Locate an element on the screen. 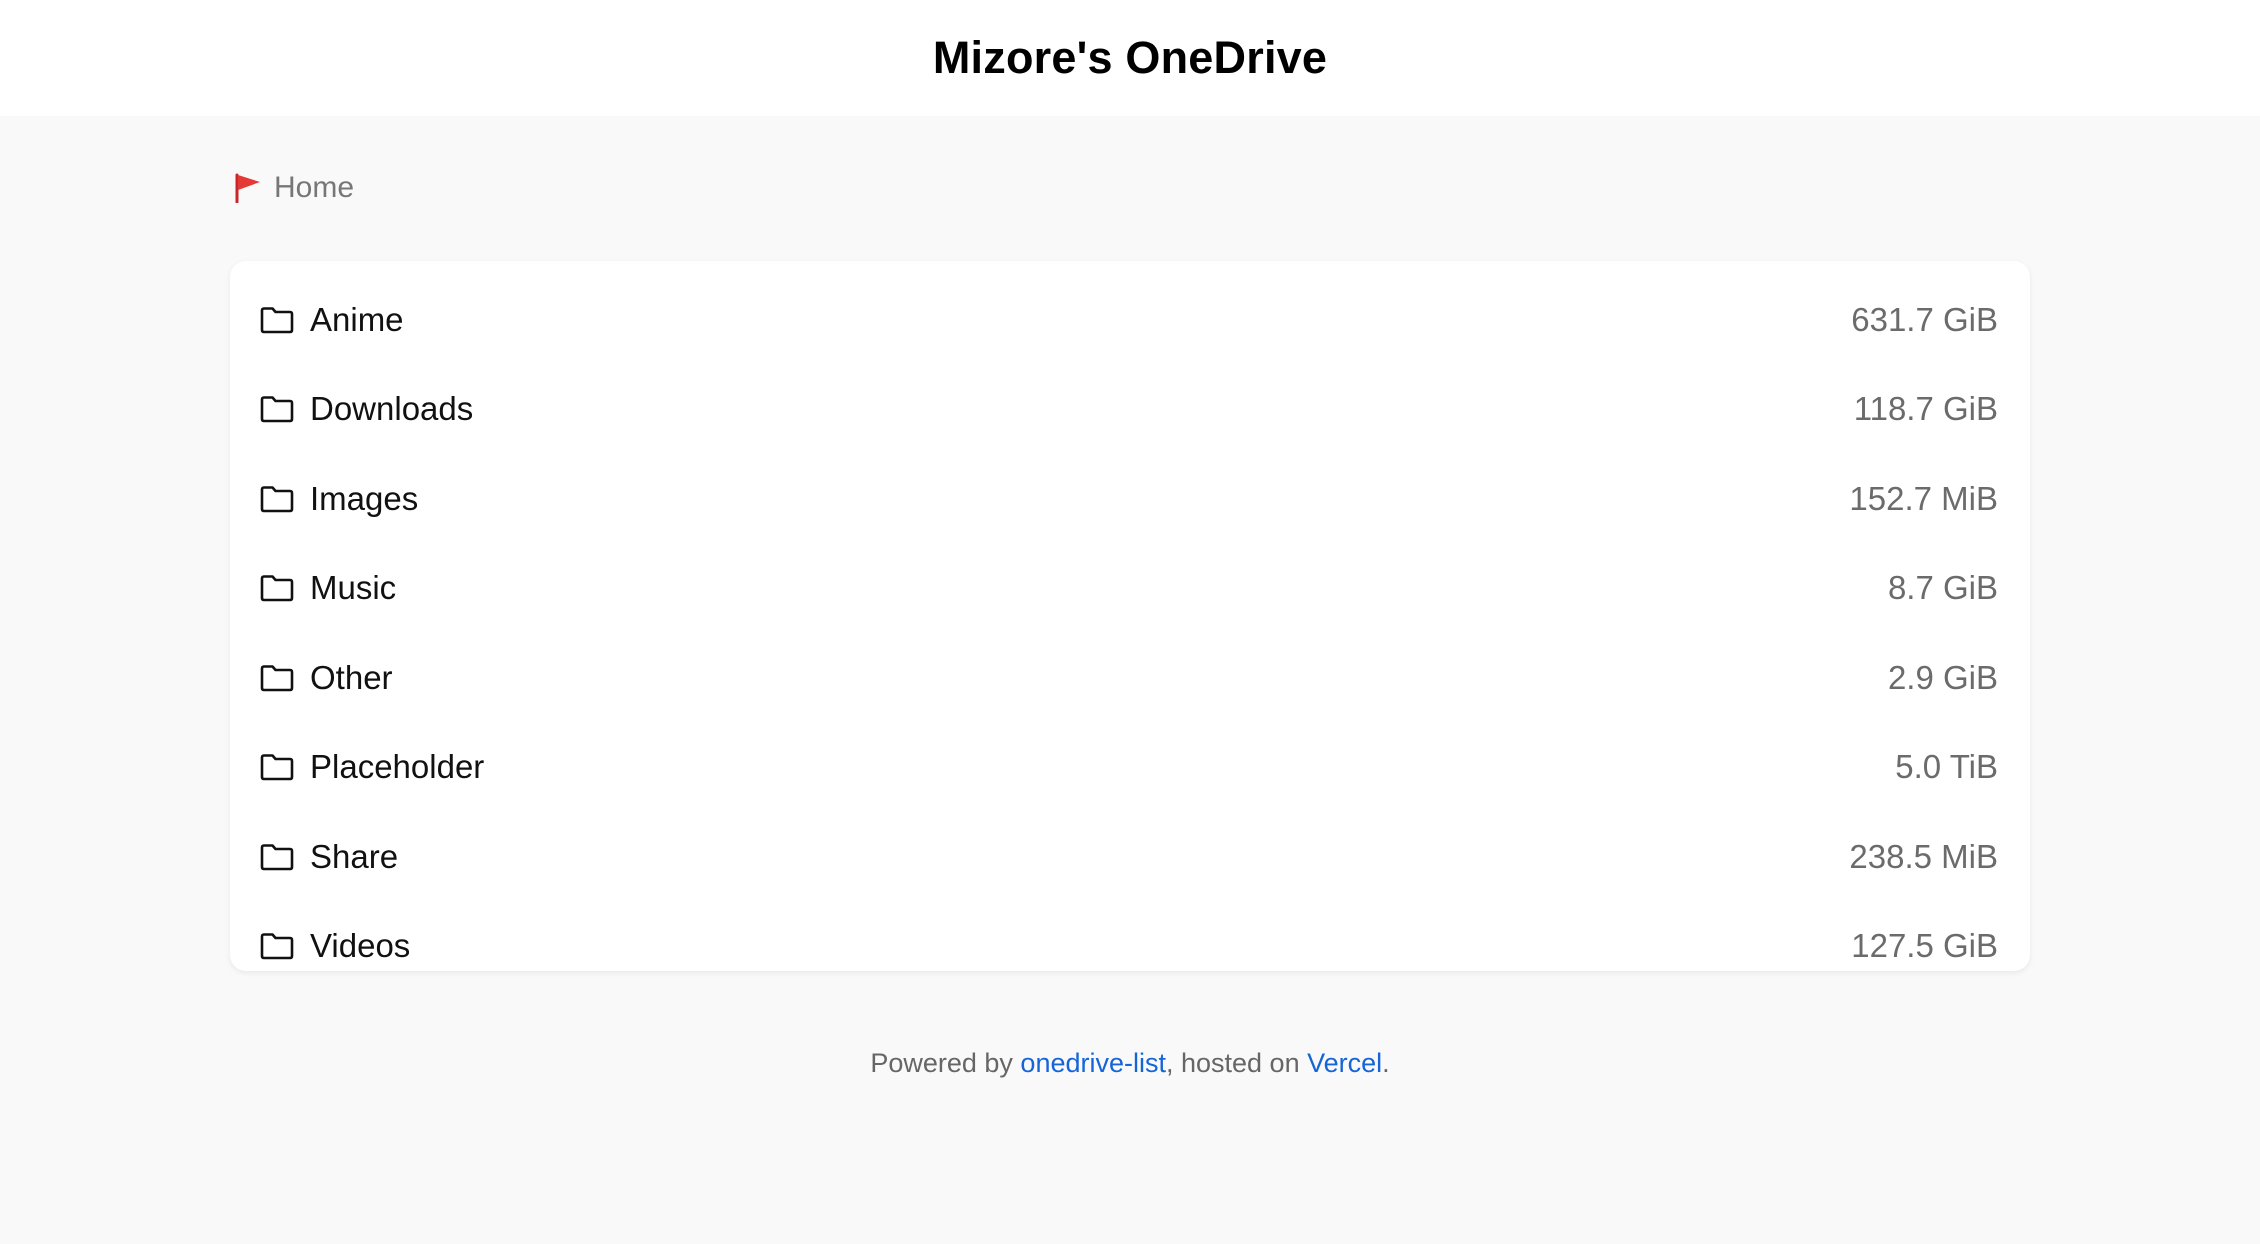  folder-size: 2.9 GiB is located at coordinates (1942, 677).